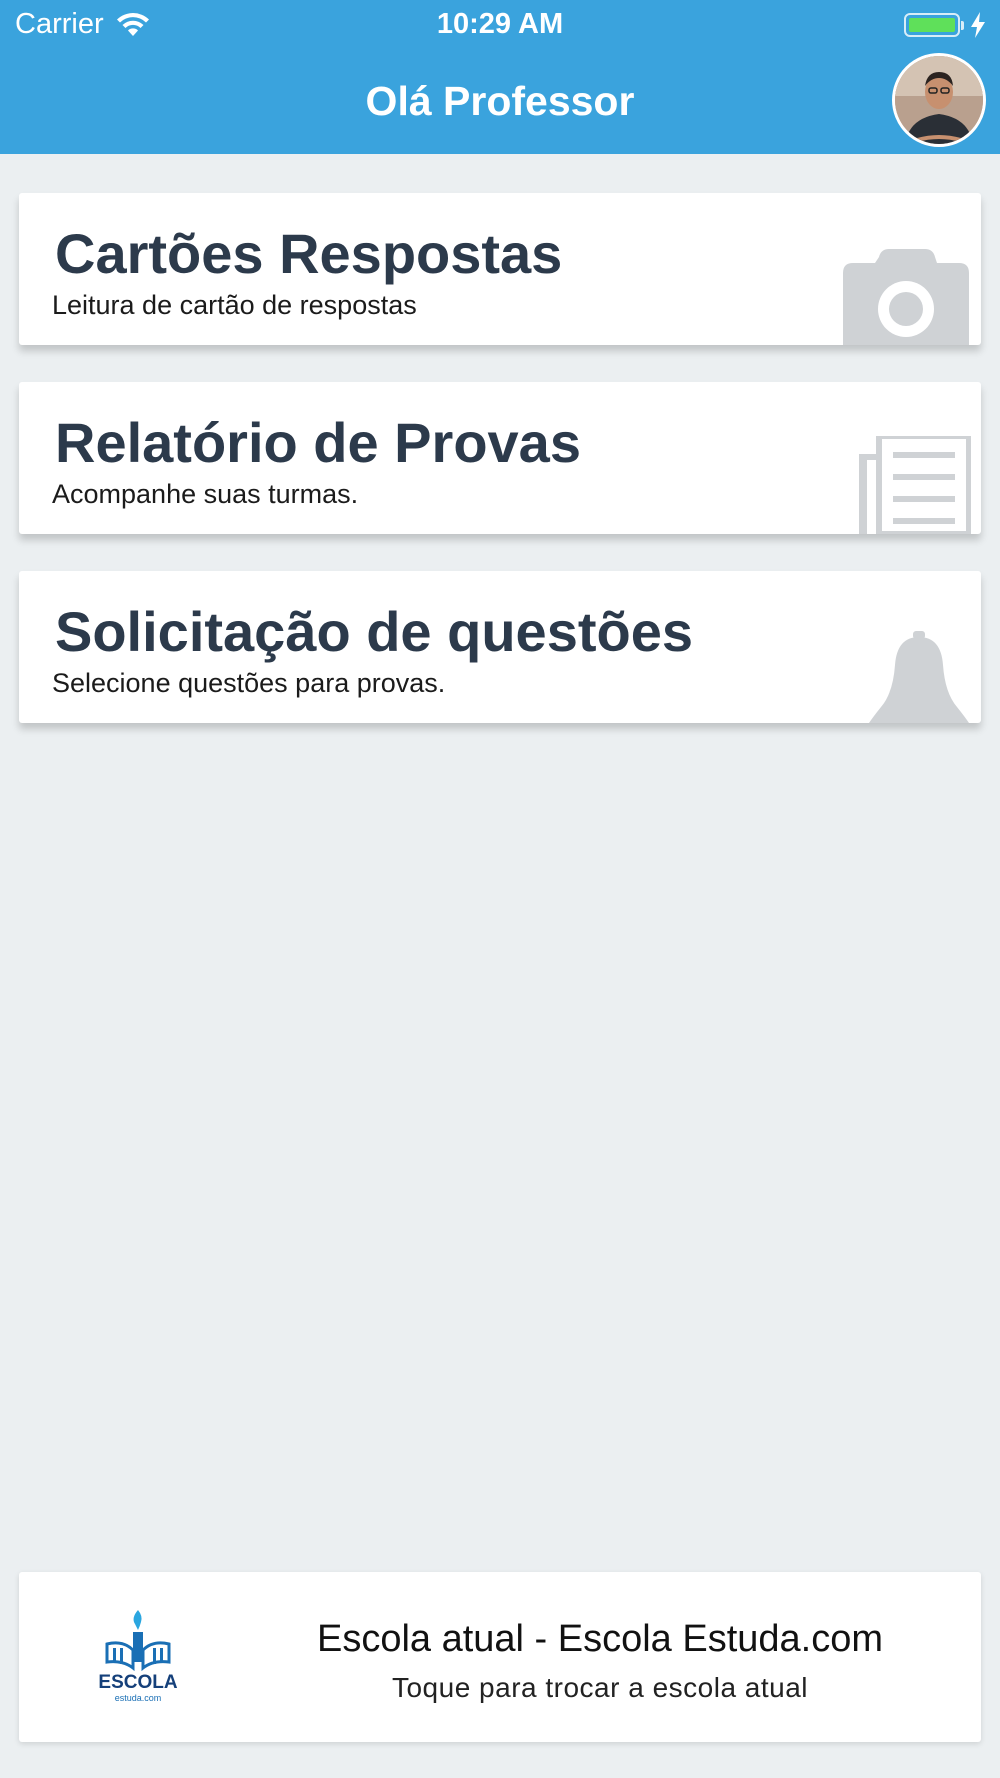  I want to click on document-icon, so click(915, 485).